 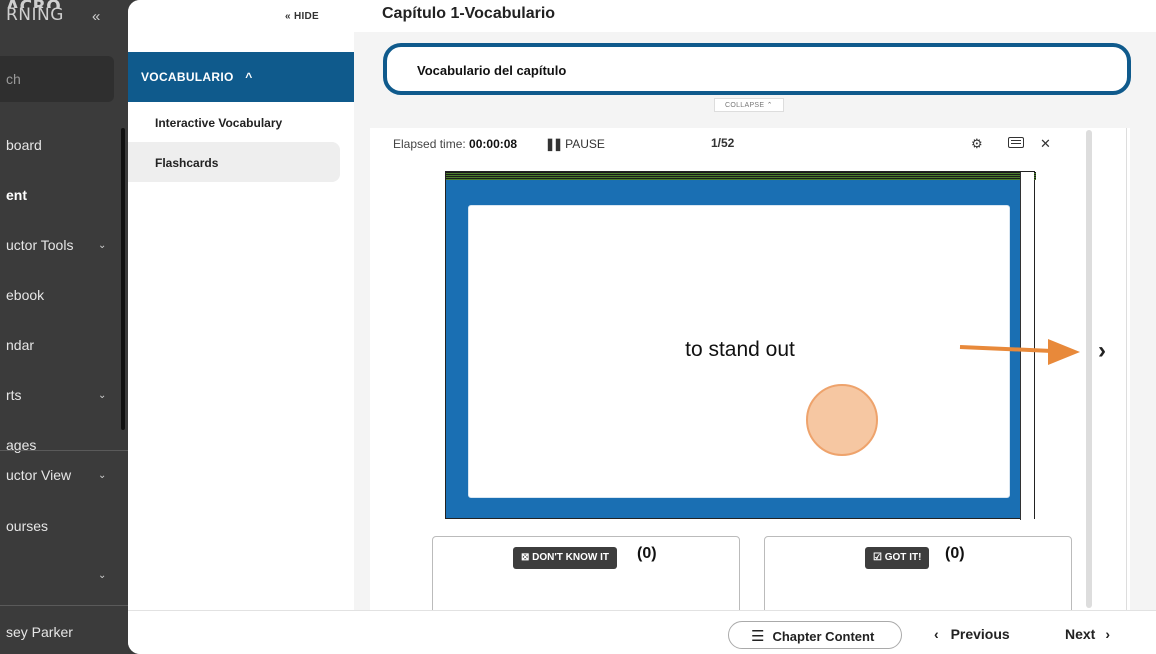 What do you see at coordinates (586, 576) in the screenshot?
I see `dont-know-panel: ⊠ DON'T KNOW IT (0)` at bounding box center [586, 576].